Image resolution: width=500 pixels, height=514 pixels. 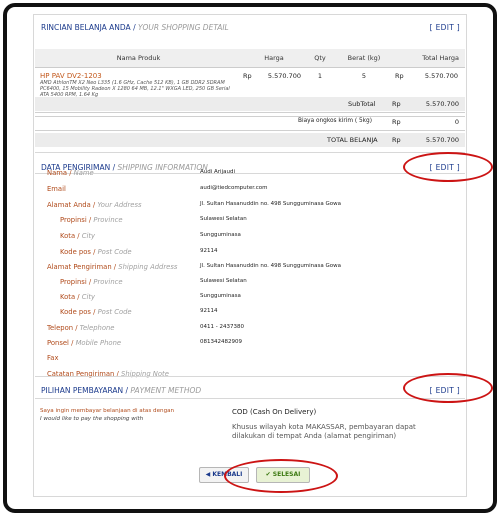 I want to click on back-arrow-icon: ◀, so click(x=208, y=474).